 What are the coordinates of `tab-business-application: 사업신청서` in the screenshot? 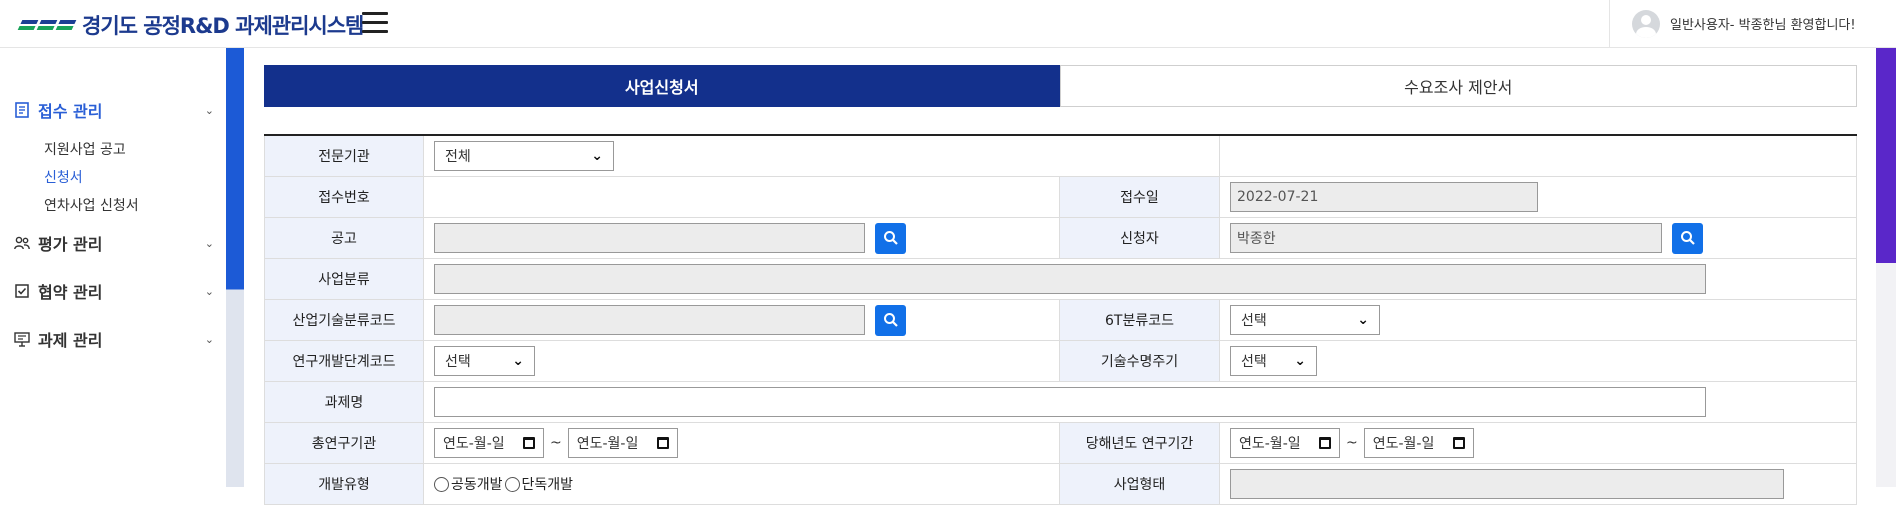 It's located at (662, 86).